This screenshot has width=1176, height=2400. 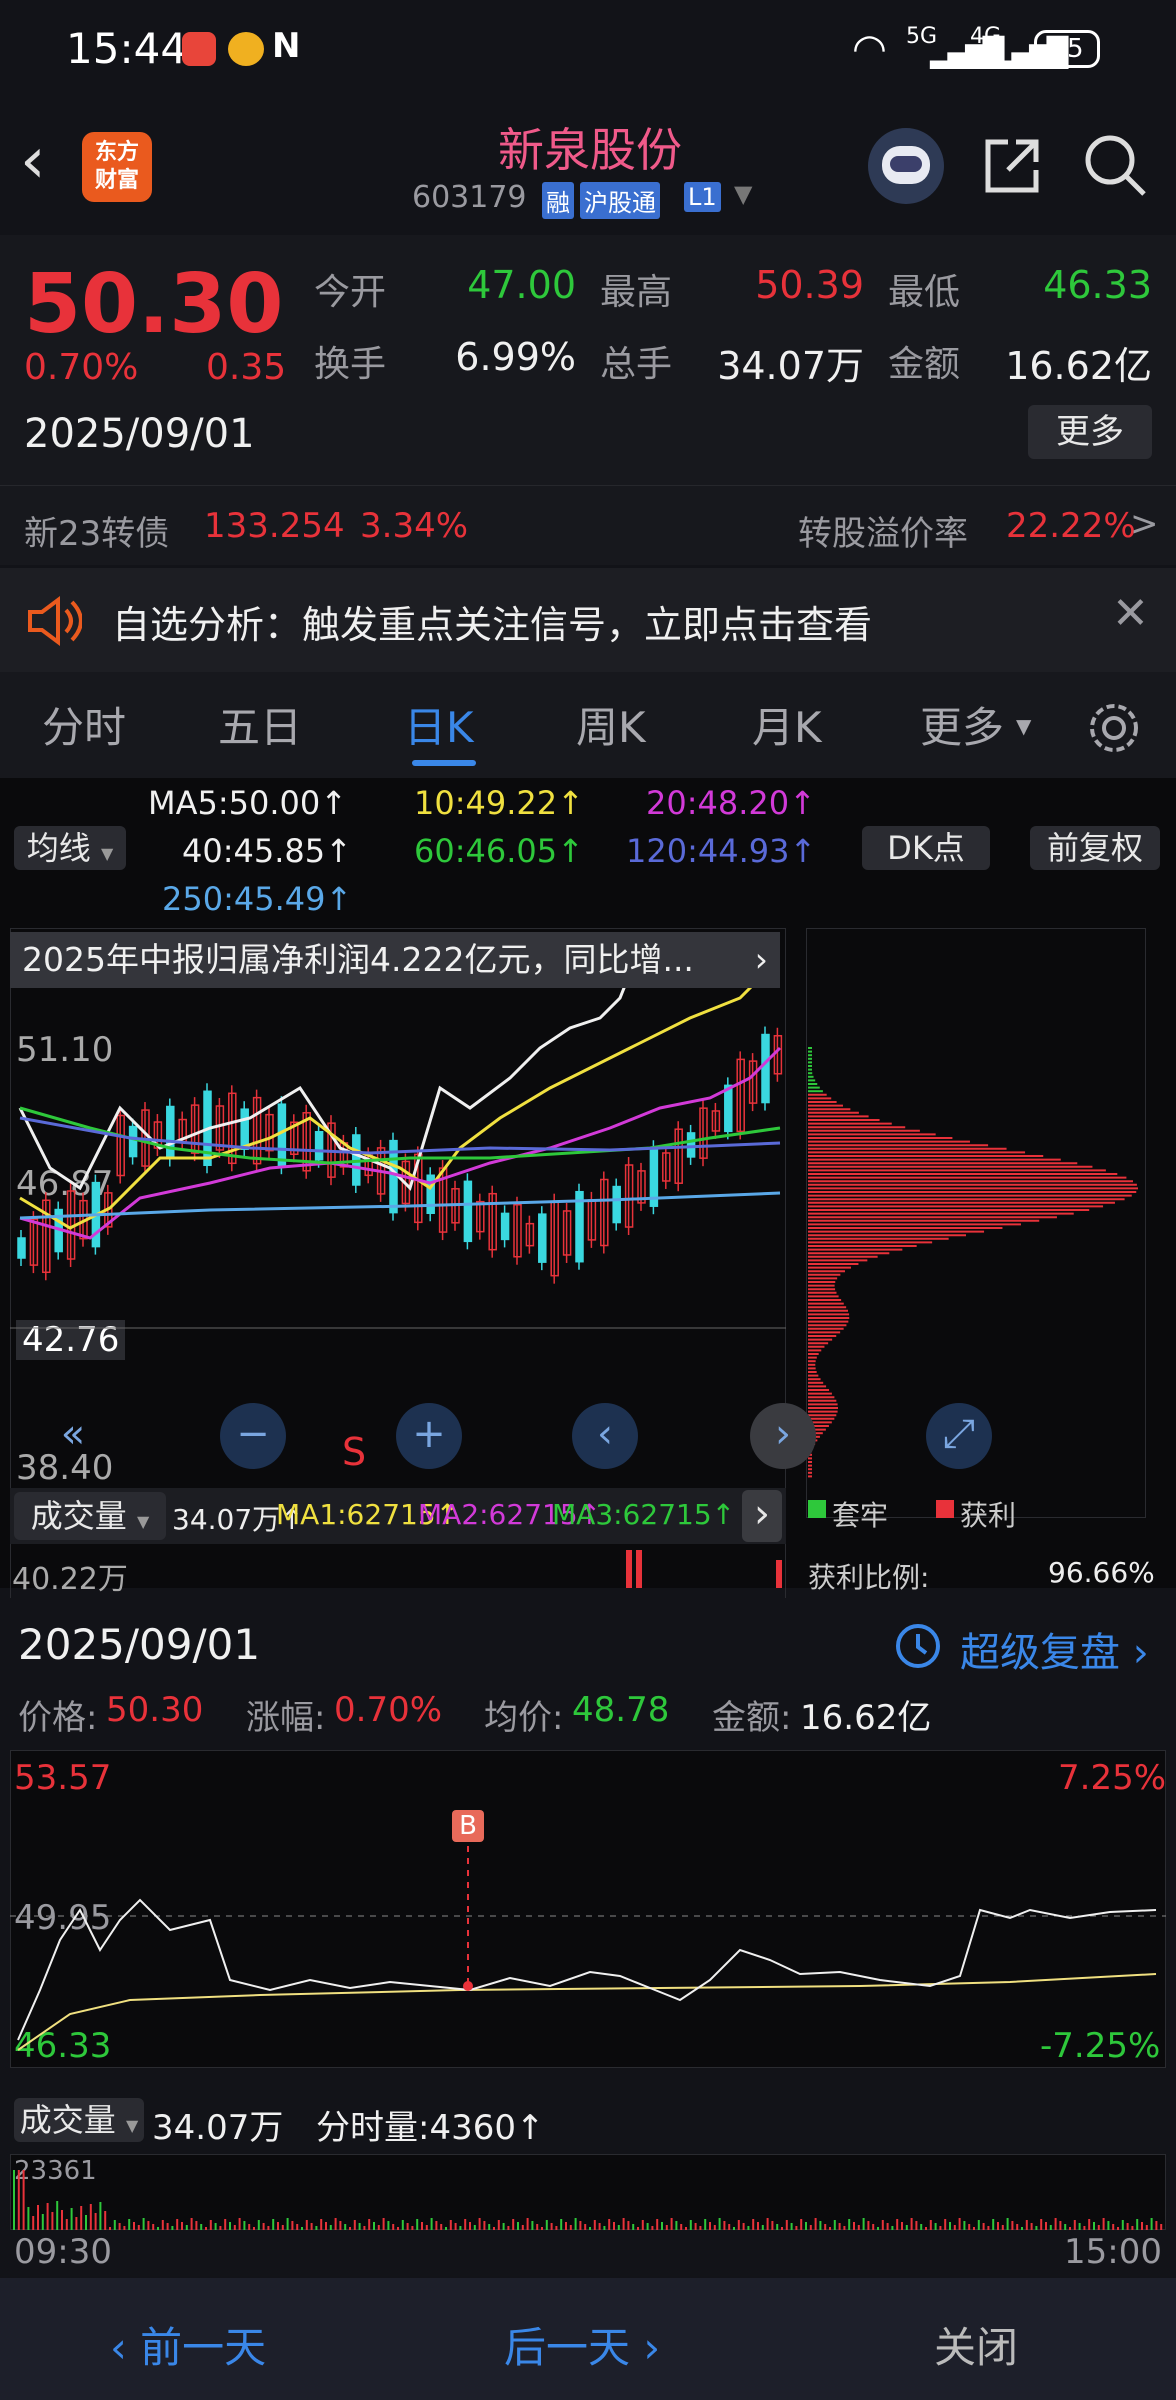 I want to click on detail-price-label: 价格:, so click(x=58, y=1718).